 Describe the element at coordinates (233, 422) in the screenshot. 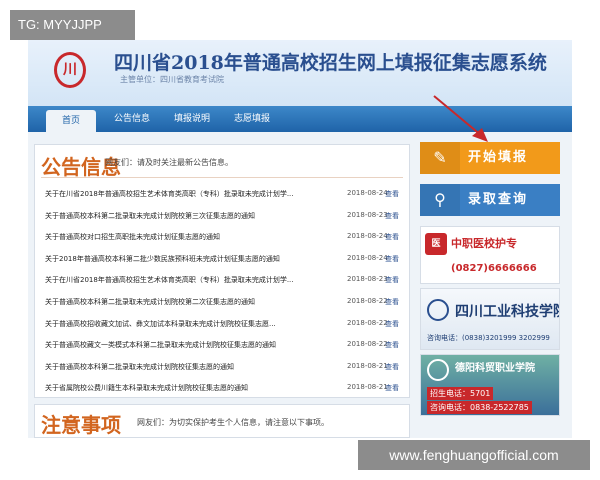

I see `caution-note: 网友们：为切实保护考生个人信息，请注意以下事项。` at that location.